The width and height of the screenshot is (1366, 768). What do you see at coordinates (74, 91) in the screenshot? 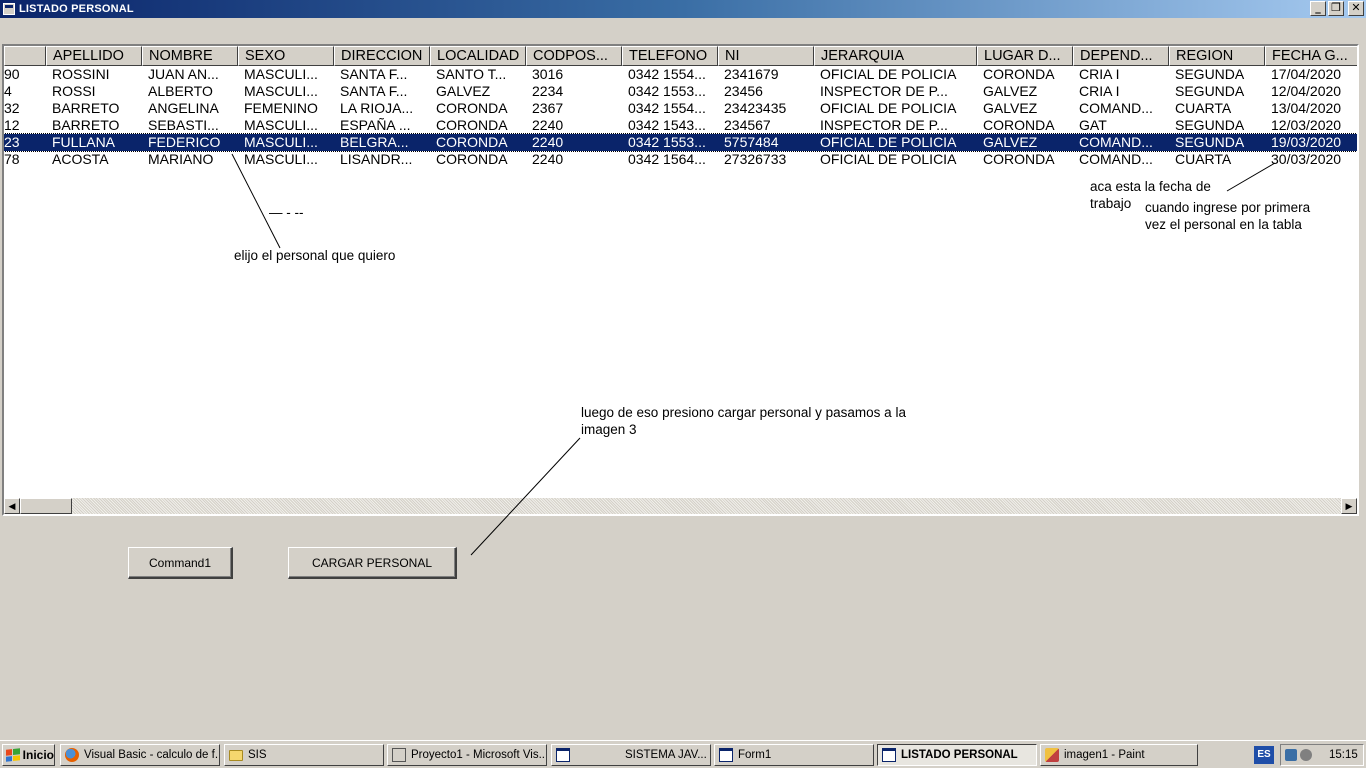
I see `table-cell: ROSSI` at bounding box center [74, 91].